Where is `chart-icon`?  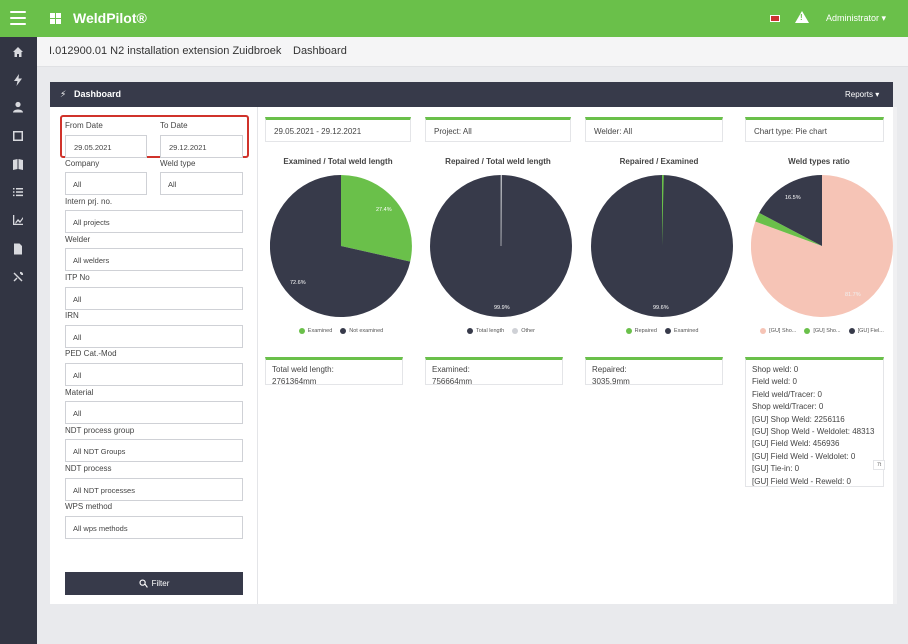 chart-icon is located at coordinates (18, 220).